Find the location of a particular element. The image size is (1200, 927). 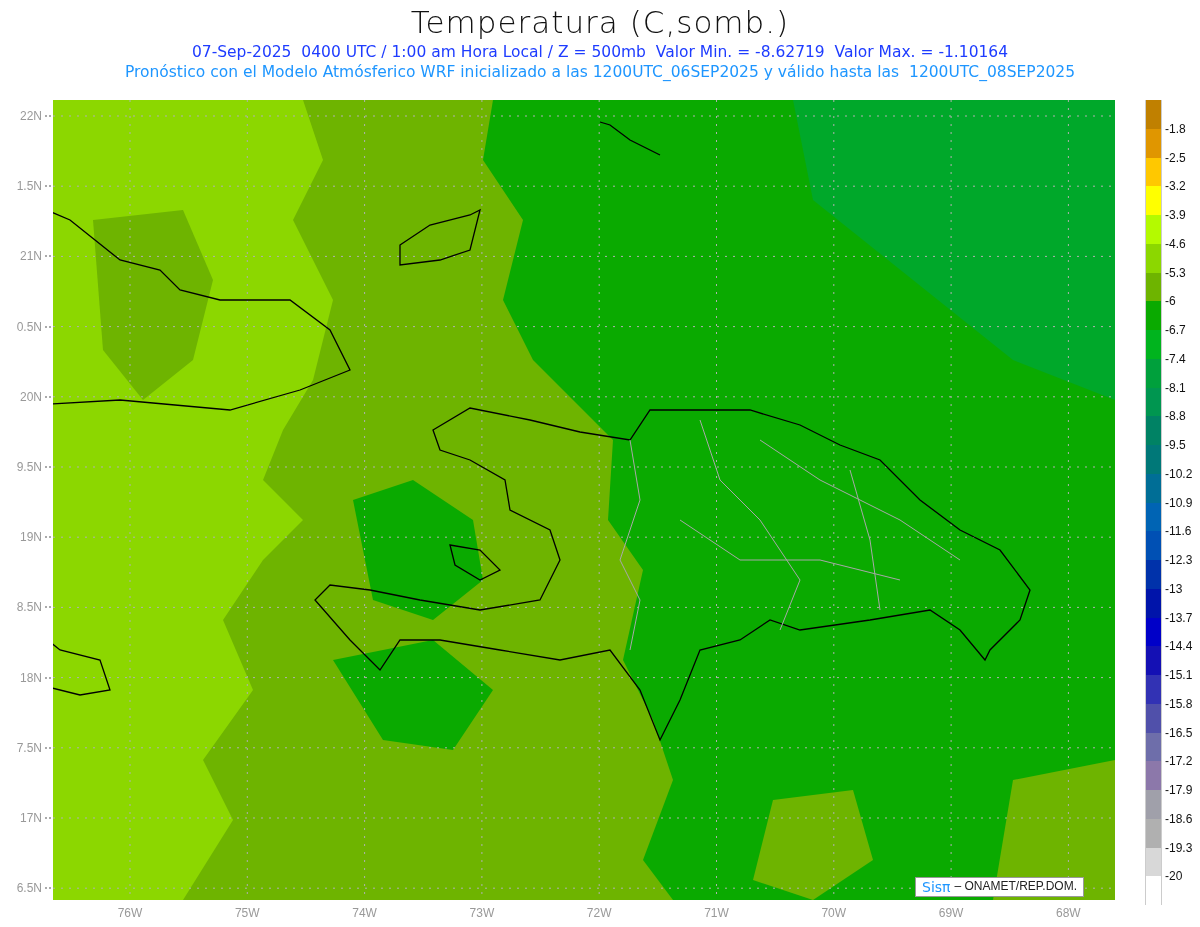

legend-label: -11.6 is located at coordinates (1178, 531).